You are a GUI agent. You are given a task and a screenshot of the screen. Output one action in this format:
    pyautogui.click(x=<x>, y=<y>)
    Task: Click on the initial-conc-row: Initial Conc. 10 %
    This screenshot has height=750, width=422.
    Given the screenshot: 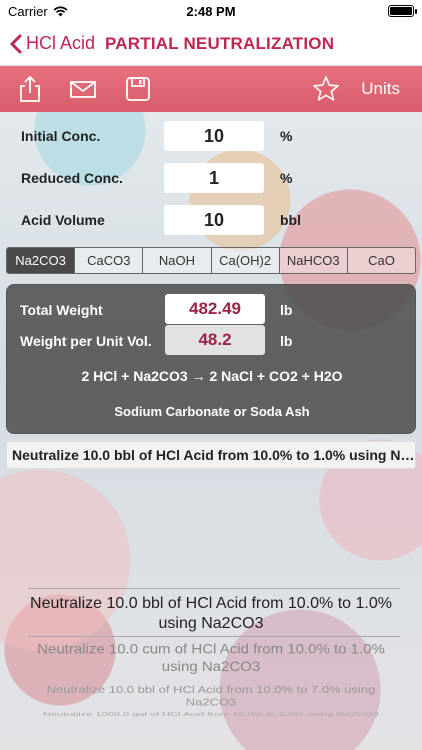 What is the action you would take?
    pyautogui.click(x=211, y=136)
    